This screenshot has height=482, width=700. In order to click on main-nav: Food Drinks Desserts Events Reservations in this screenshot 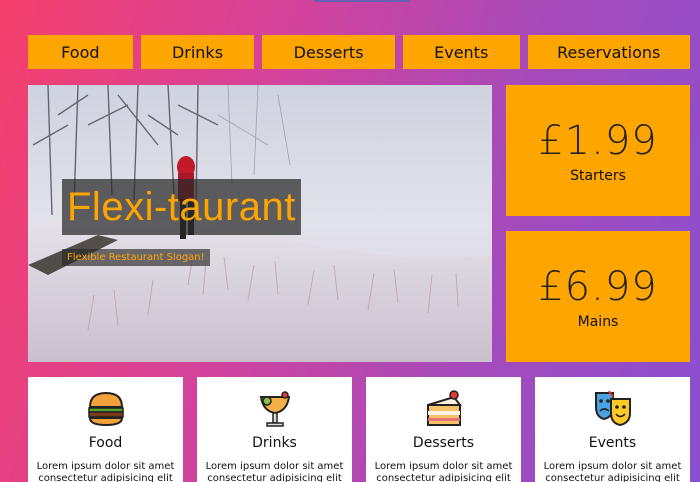, I will do `click(359, 52)`.